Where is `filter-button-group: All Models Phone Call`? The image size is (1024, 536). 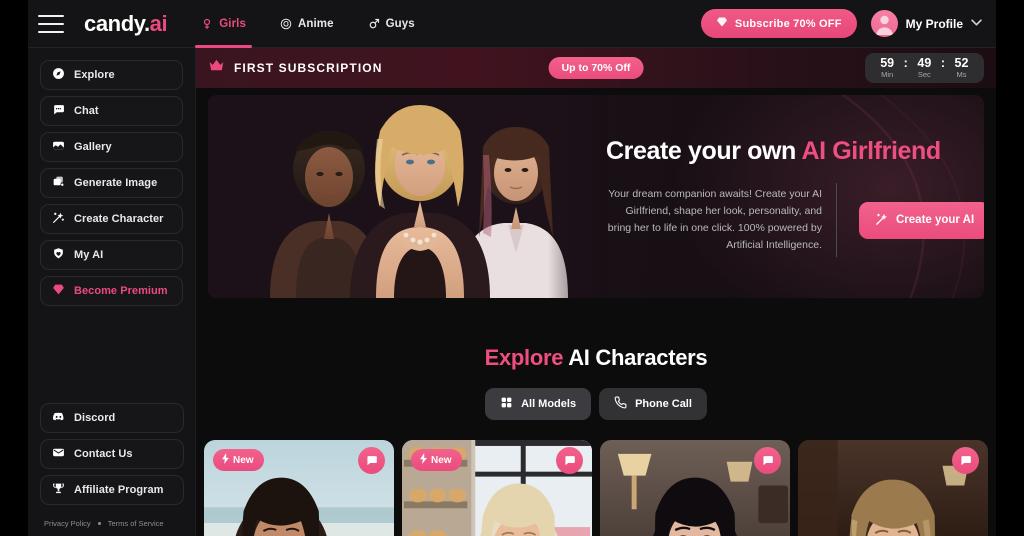
filter-button-group: All Models Phone Call is located at coordinates (596, 404).